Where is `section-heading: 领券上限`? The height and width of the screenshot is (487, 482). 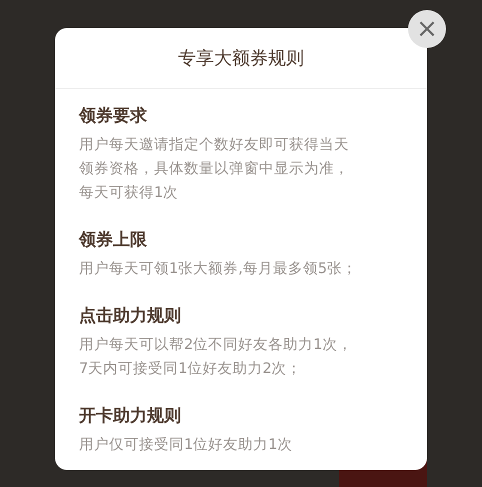
section-heading: 领券上限 is located at coordinates (113, 240).